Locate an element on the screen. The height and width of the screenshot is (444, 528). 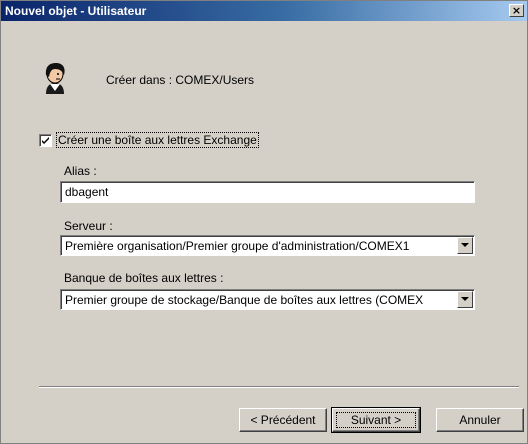
server-dropdown-button is located at coordinates (465, 245).